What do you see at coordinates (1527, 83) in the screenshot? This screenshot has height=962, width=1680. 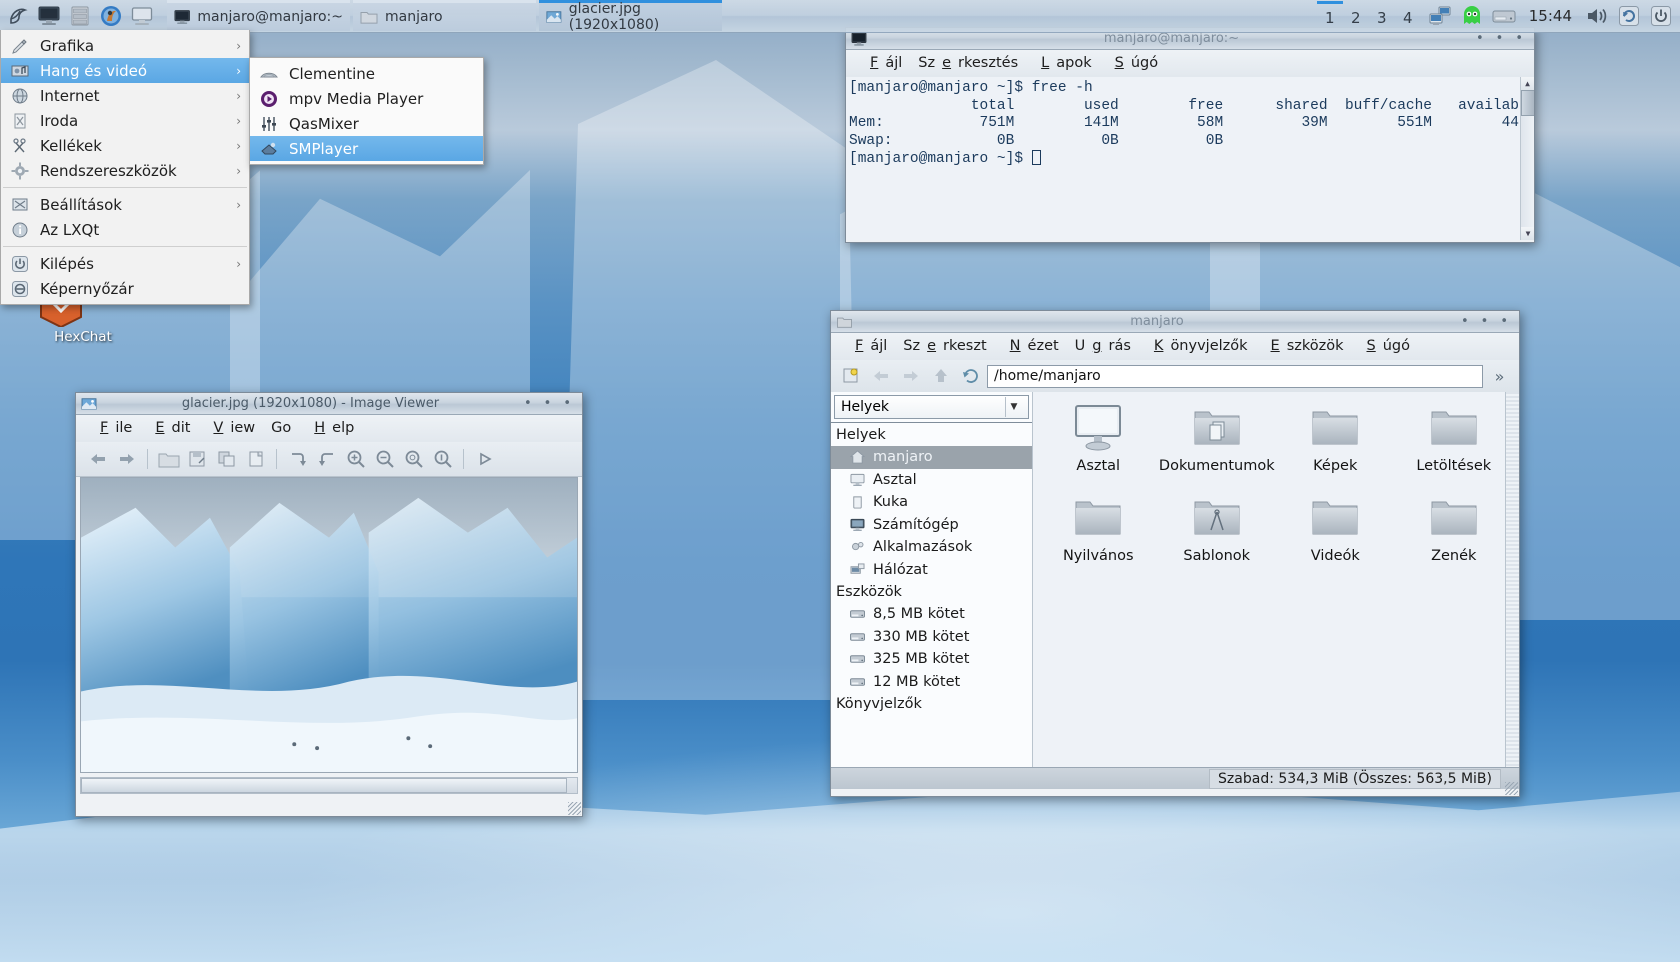 I see `scroll-up-icon: ▲` at bounding box center [1527, 83].